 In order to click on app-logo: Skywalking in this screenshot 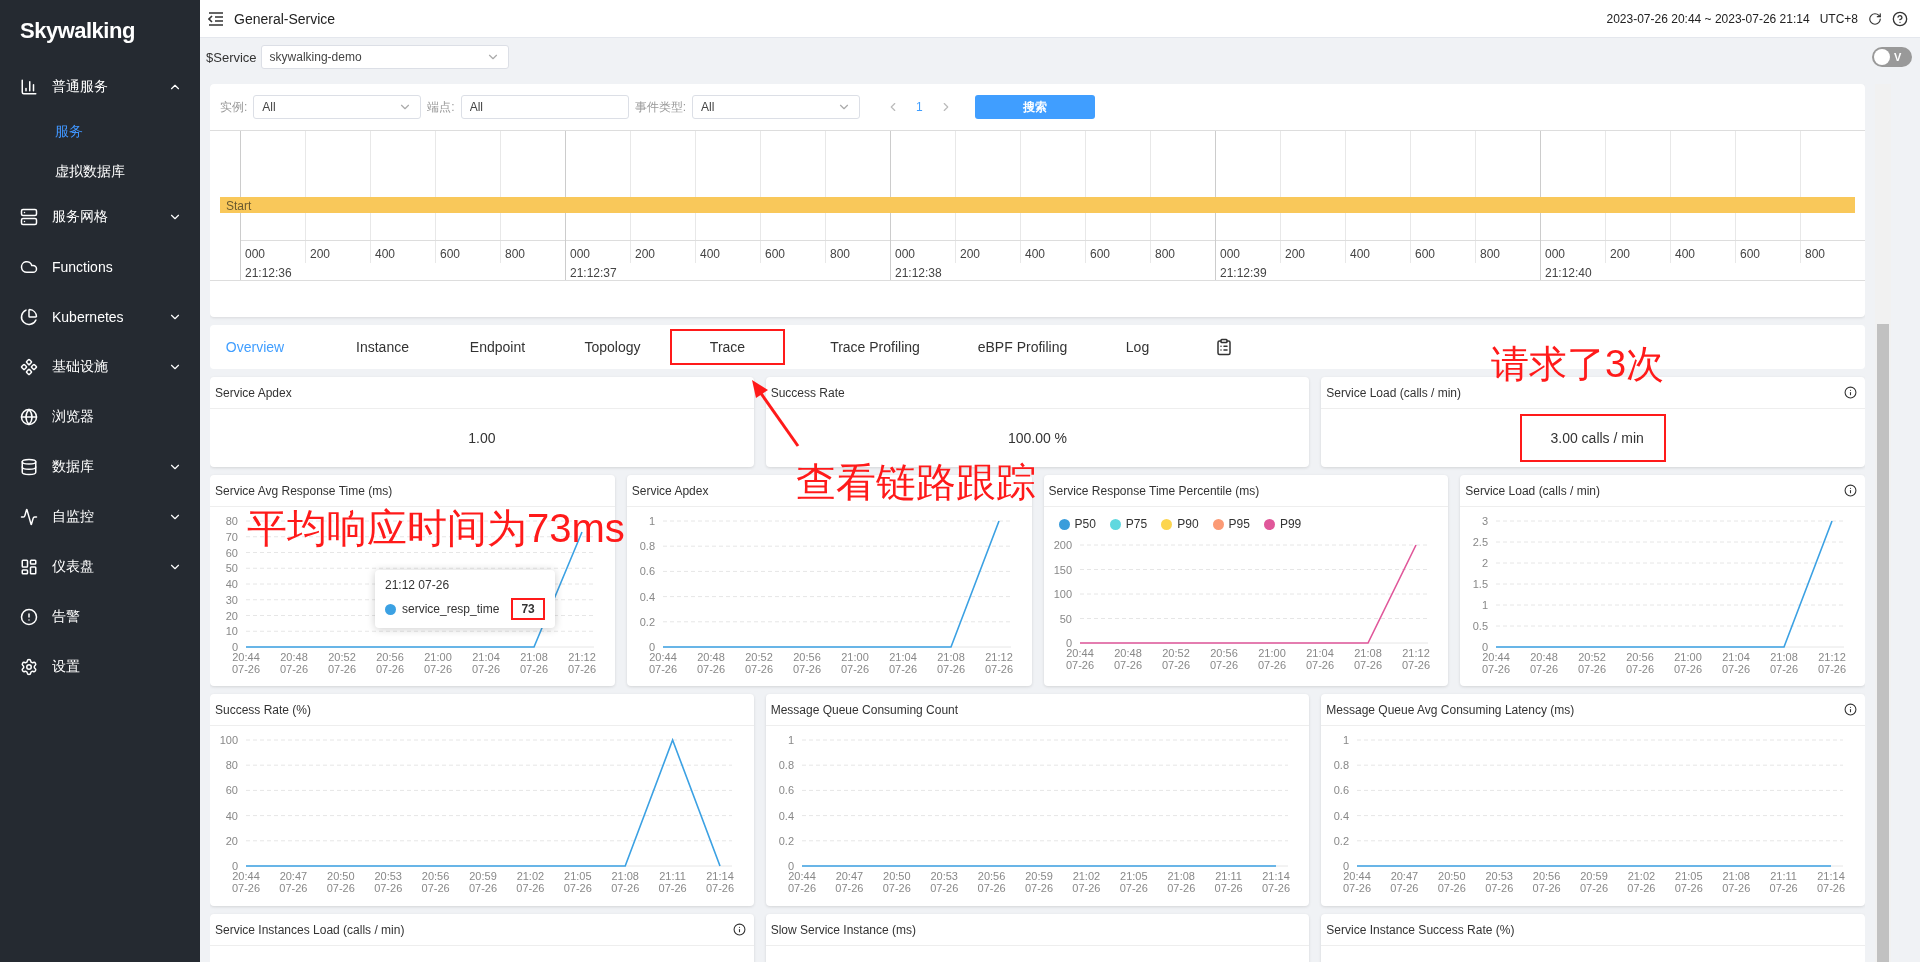, I will do `click(77, 31)`.